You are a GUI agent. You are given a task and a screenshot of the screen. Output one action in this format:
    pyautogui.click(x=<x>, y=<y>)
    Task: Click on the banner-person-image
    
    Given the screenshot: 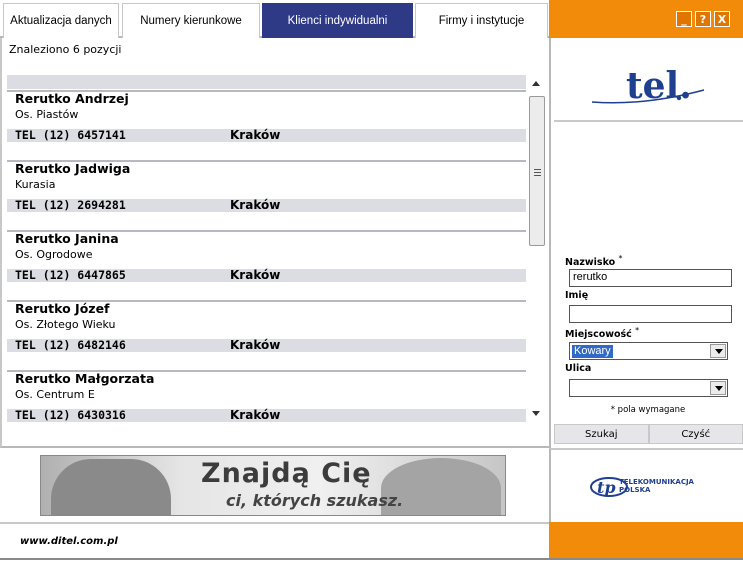 What is the action you would take?
    pyautogui.click(x=111, y=487)
    